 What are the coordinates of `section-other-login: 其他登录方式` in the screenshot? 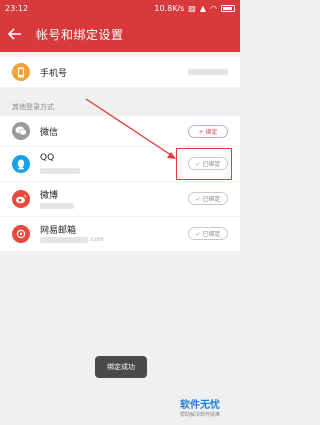 It's located at (120, 107).